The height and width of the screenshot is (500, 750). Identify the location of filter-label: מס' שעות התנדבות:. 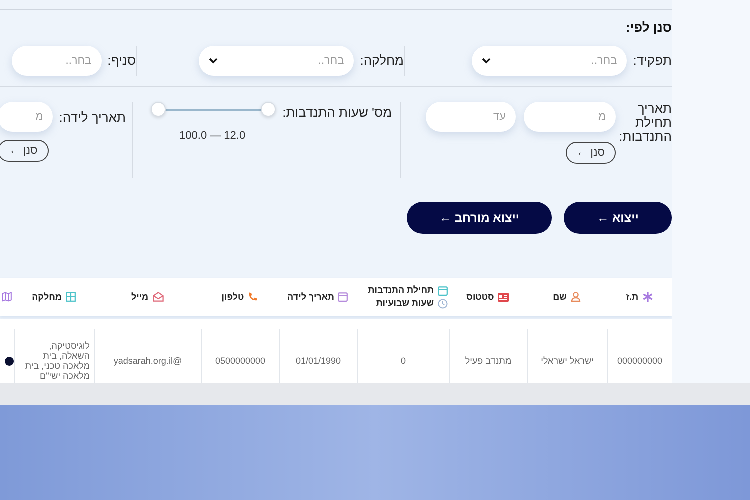
(337, 113).